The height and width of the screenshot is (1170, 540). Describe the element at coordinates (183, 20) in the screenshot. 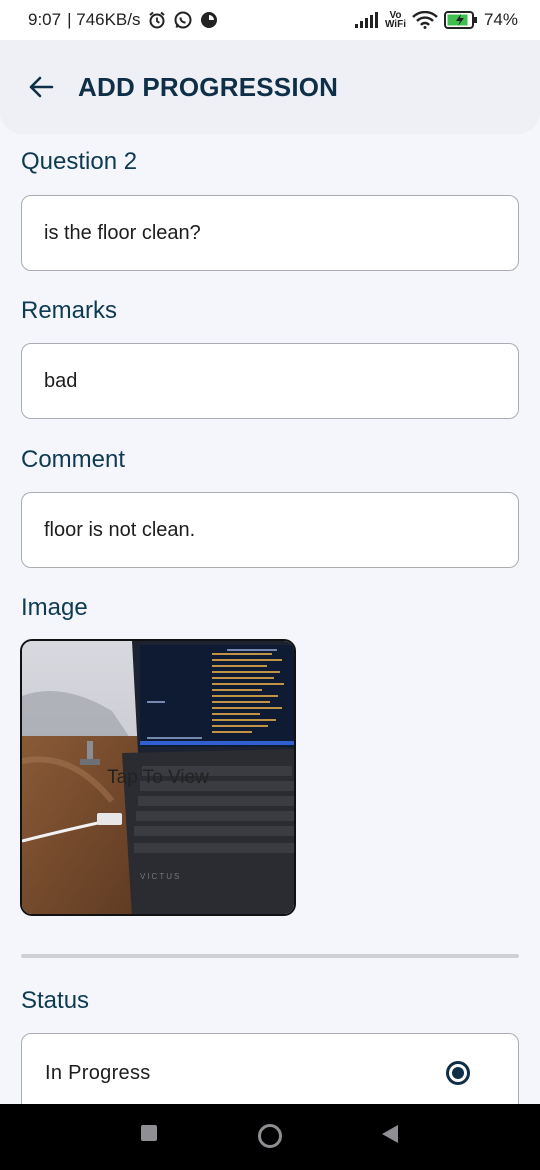

I see `whatsapp-icon` at that location.